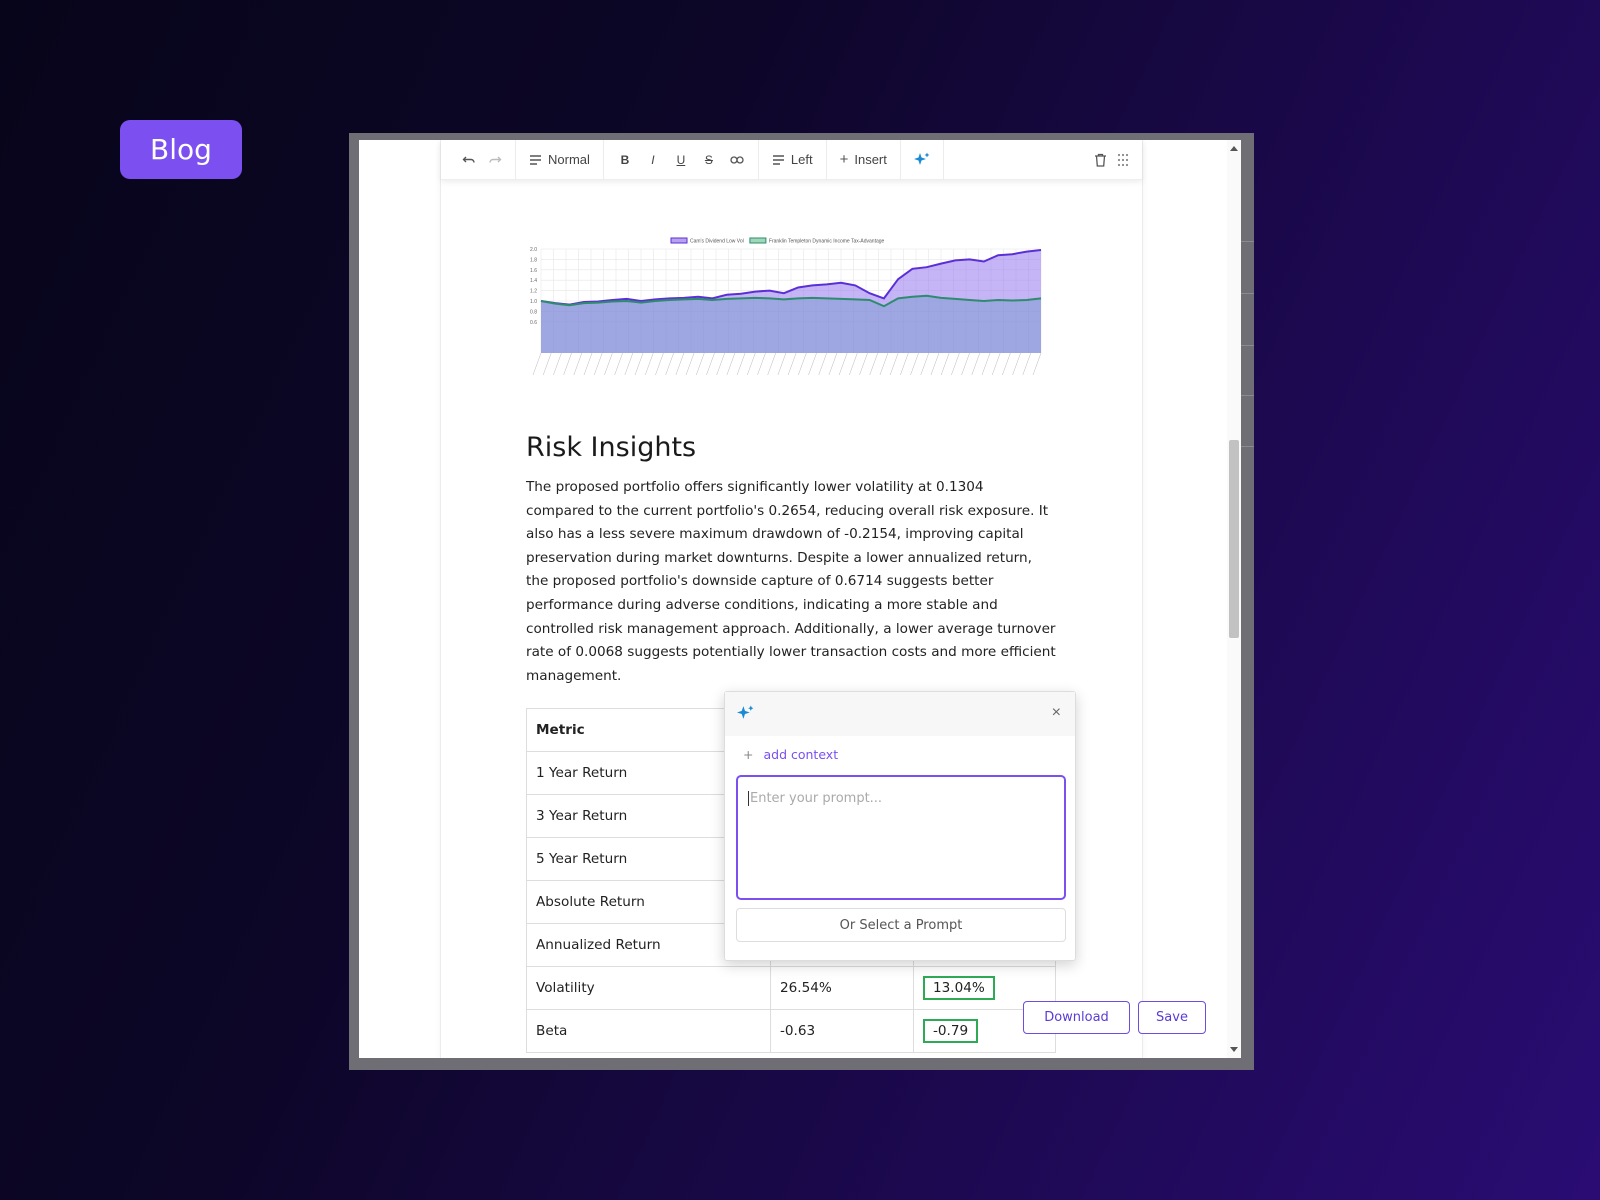 This screenshot has height=1200, width=1600. Describe the element at coordinates (1234, 1049) in the screenshot. I see `scroll-down-arrow-icon` at that location.